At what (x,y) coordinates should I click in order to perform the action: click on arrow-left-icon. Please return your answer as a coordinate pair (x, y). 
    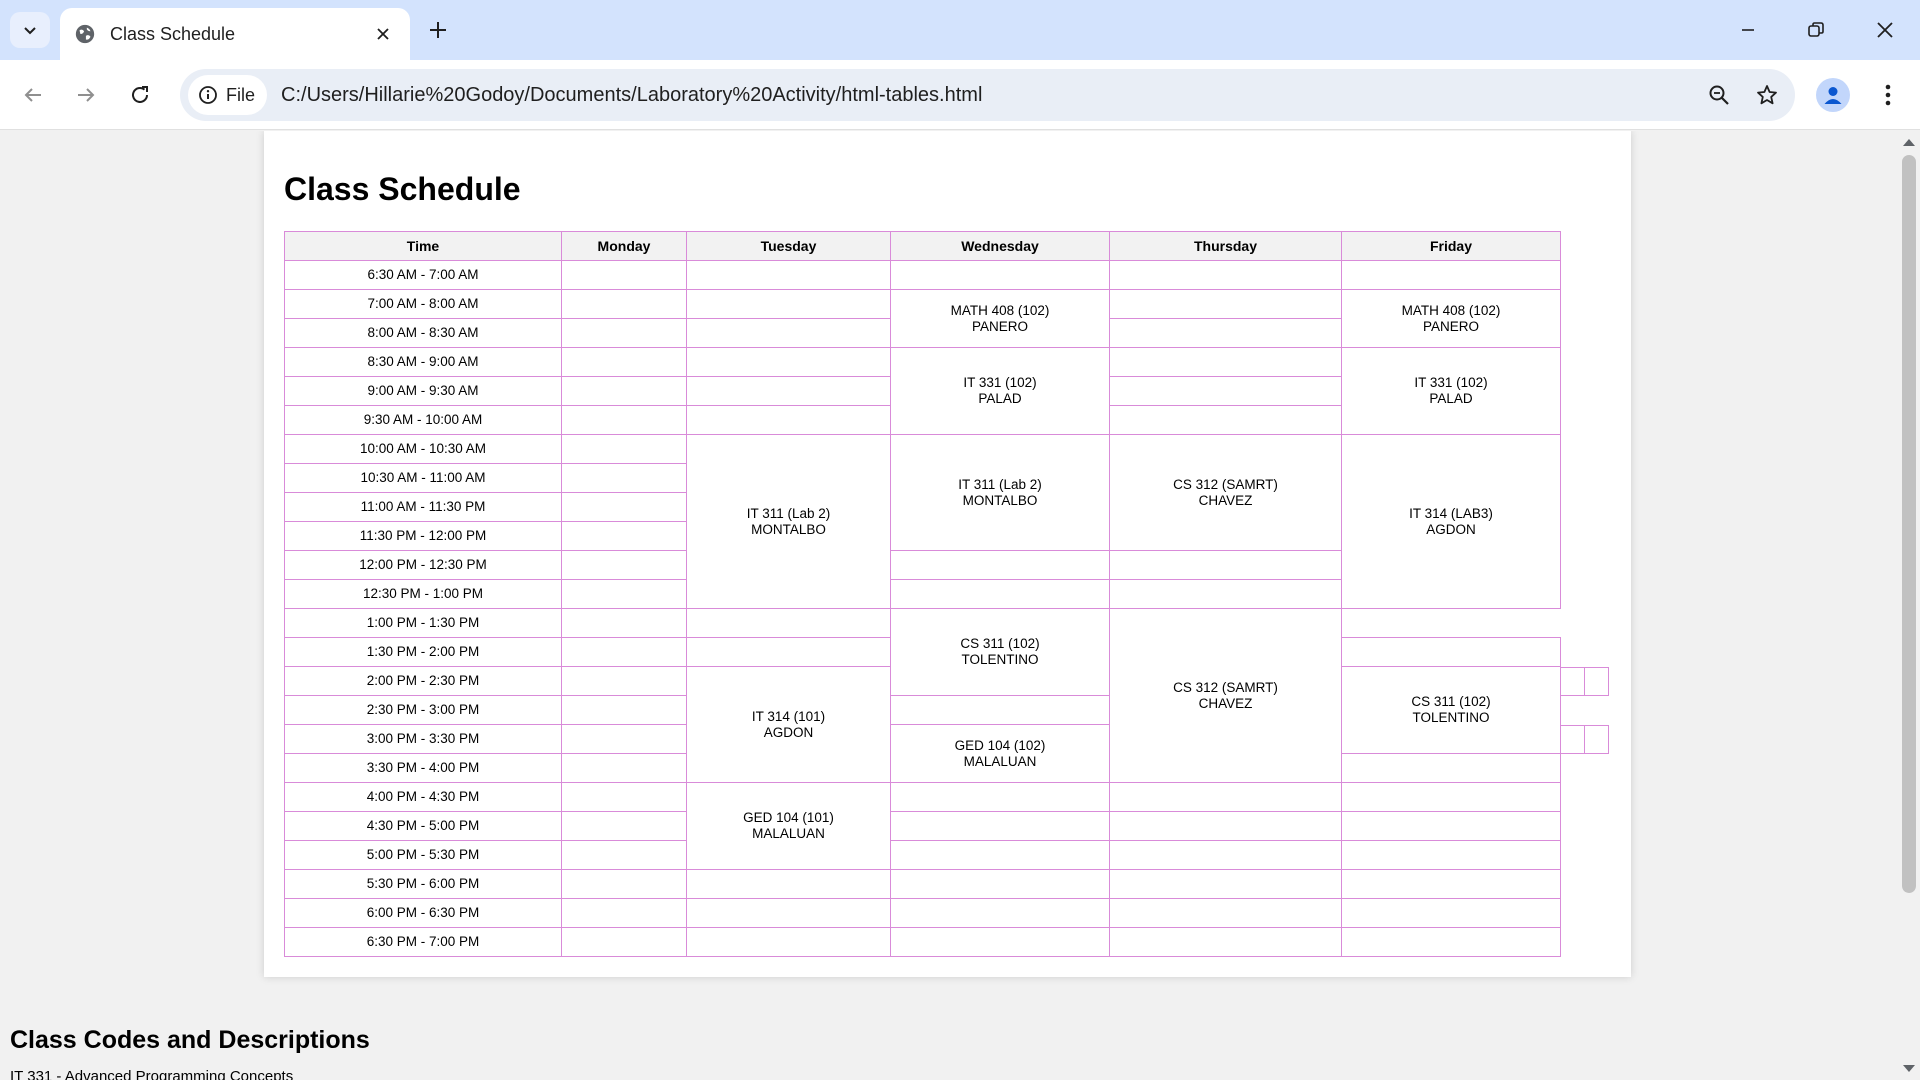
    Looking at the image, I should click on (32, 95).